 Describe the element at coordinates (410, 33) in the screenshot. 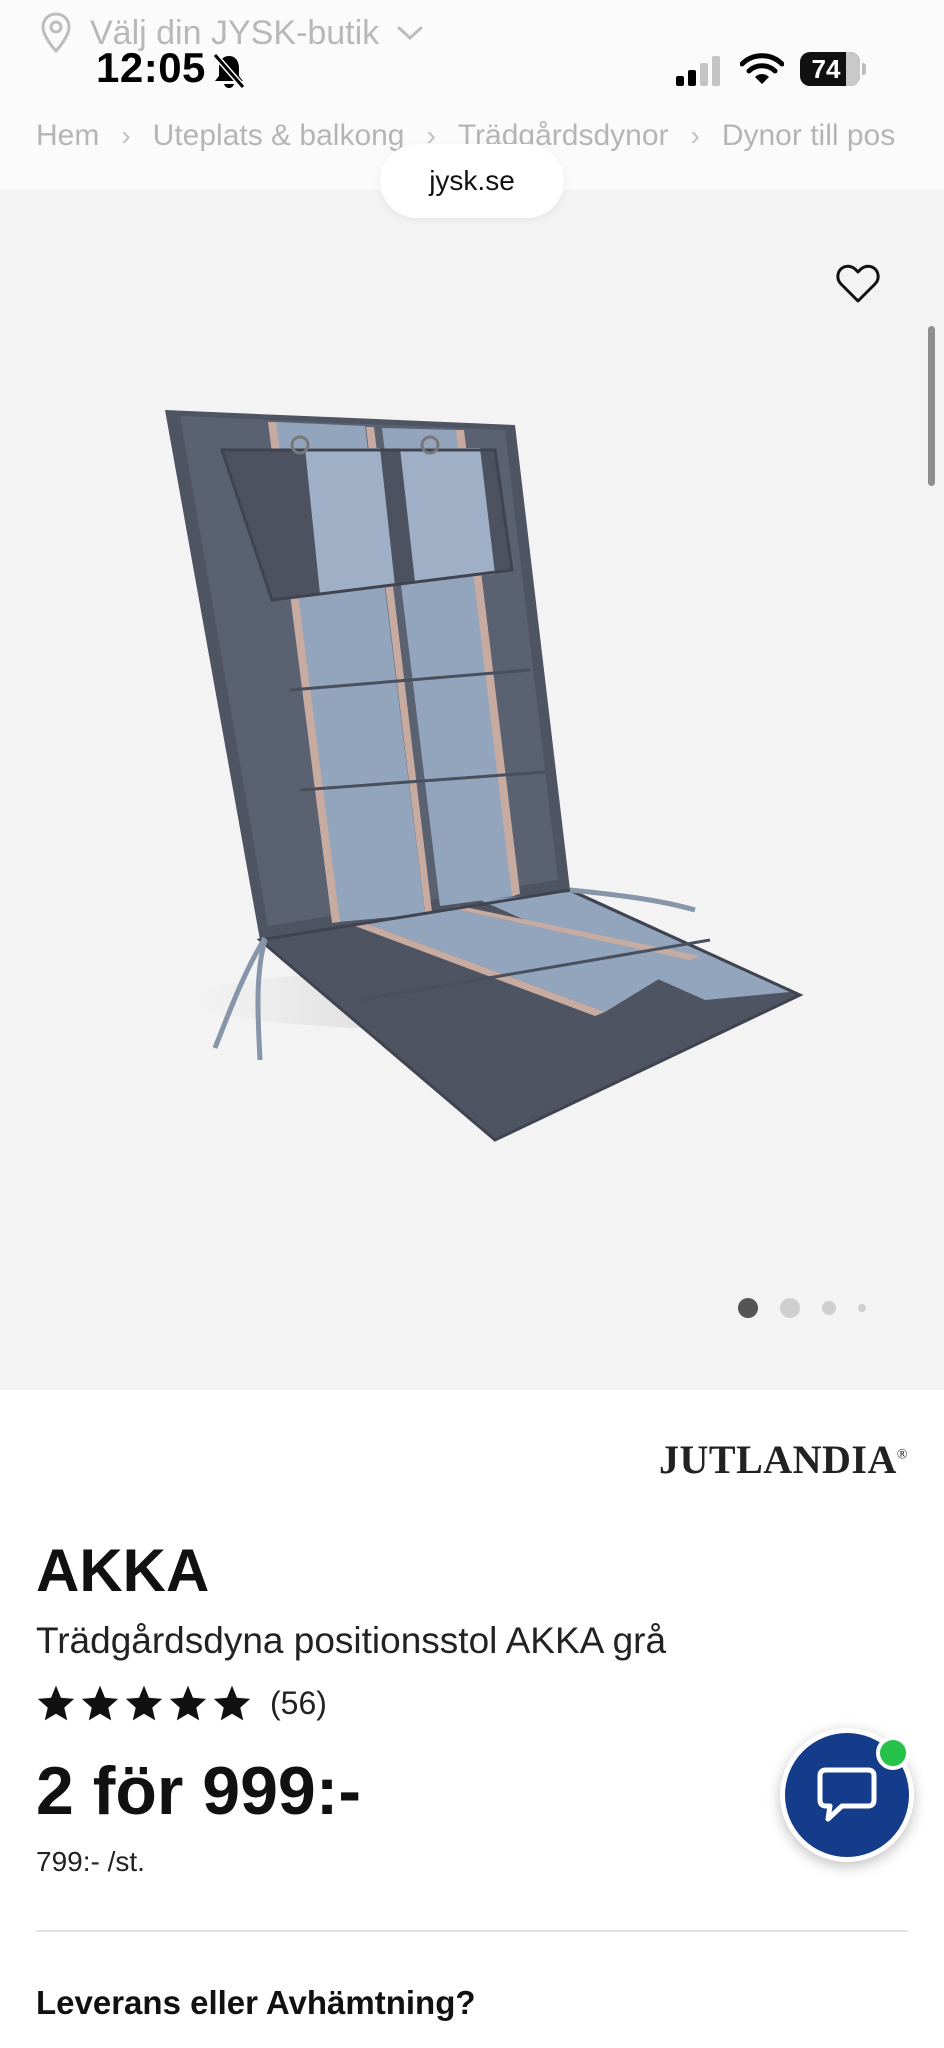

I see `chevron-down-icon` at that location.